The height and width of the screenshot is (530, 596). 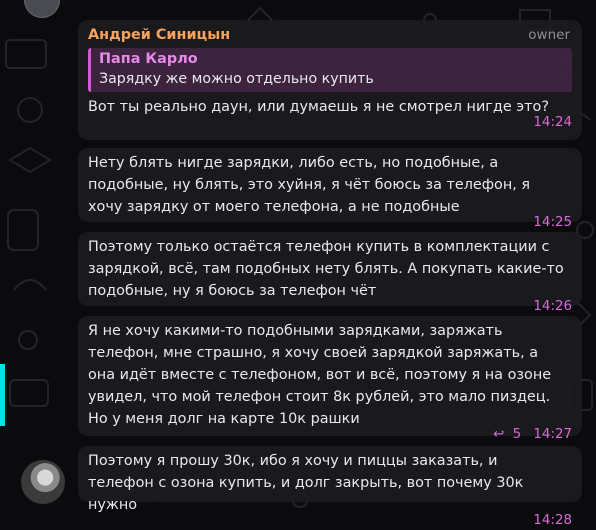 What do you see at coordinates (330, 35) in the screenshot?
I see `message-header: Андрей Синицын owner` at bounding box center [330, 35].